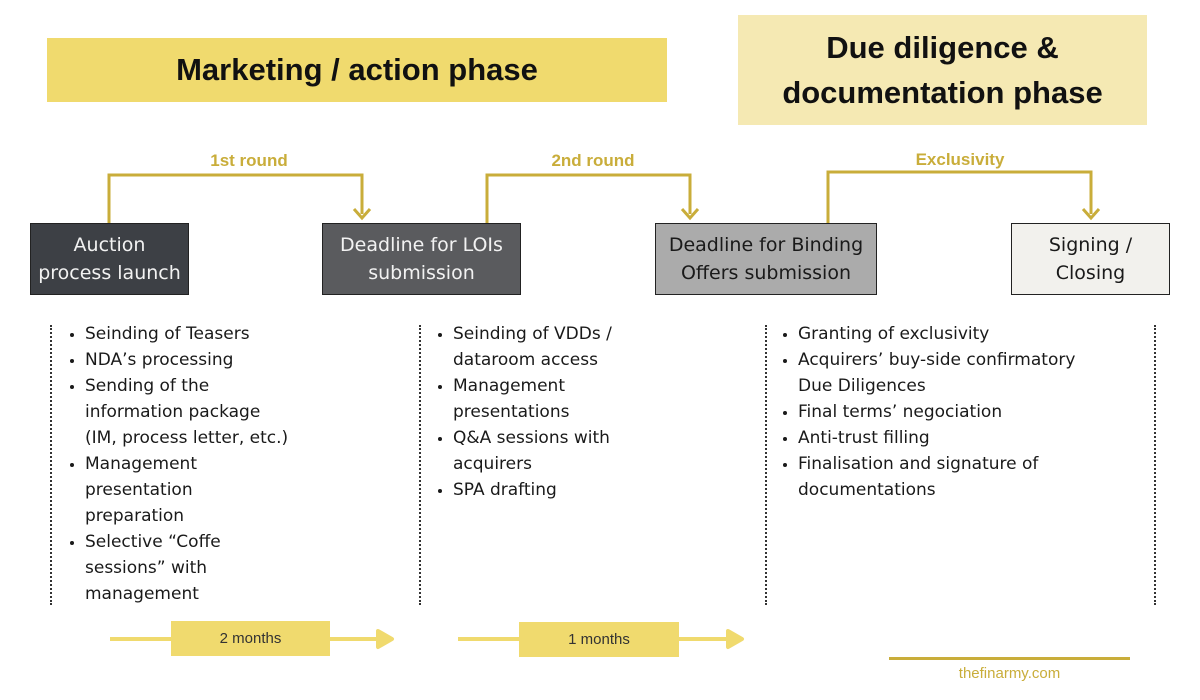 Image resolution: width=1200 pixels, height=700 pixels. What do you see at coordinates (735, 639) in the screenshot?
I see `duration-2-arrowhead-icon` at bounding box center [735, 639].